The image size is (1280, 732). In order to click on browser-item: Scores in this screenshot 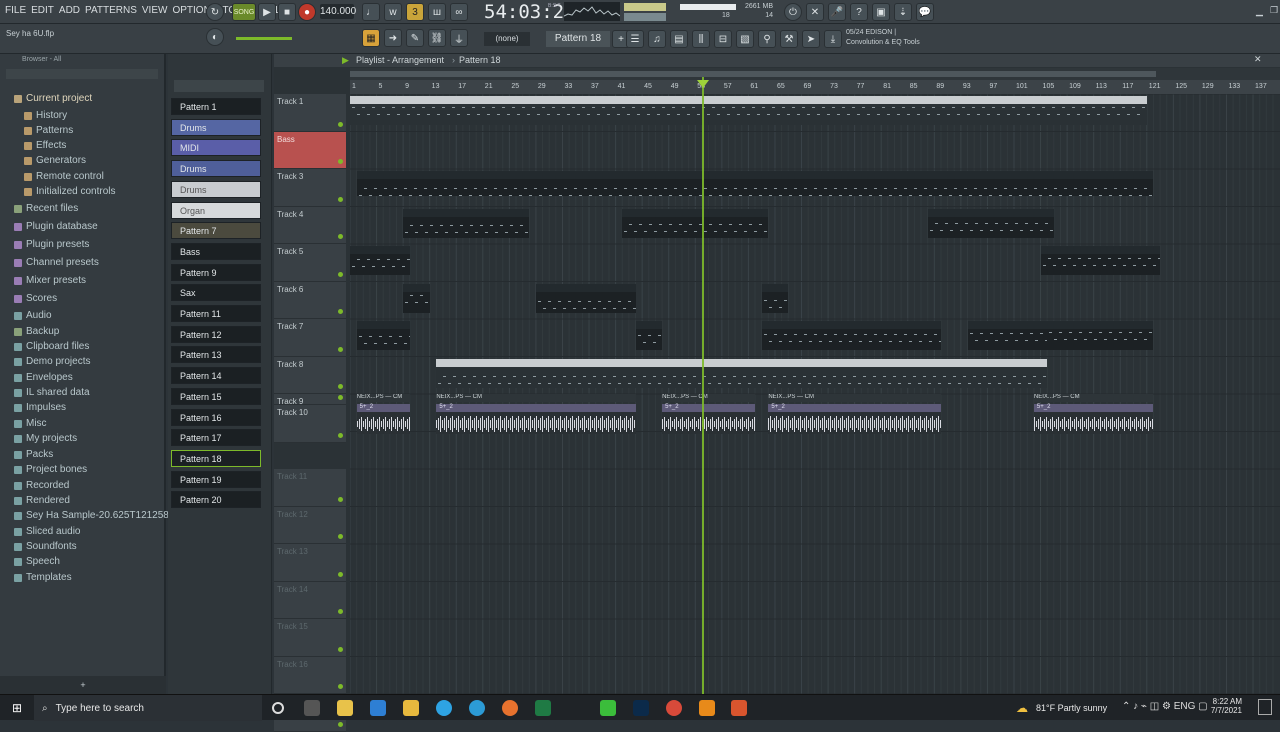, I will do `click(35, 298)`.